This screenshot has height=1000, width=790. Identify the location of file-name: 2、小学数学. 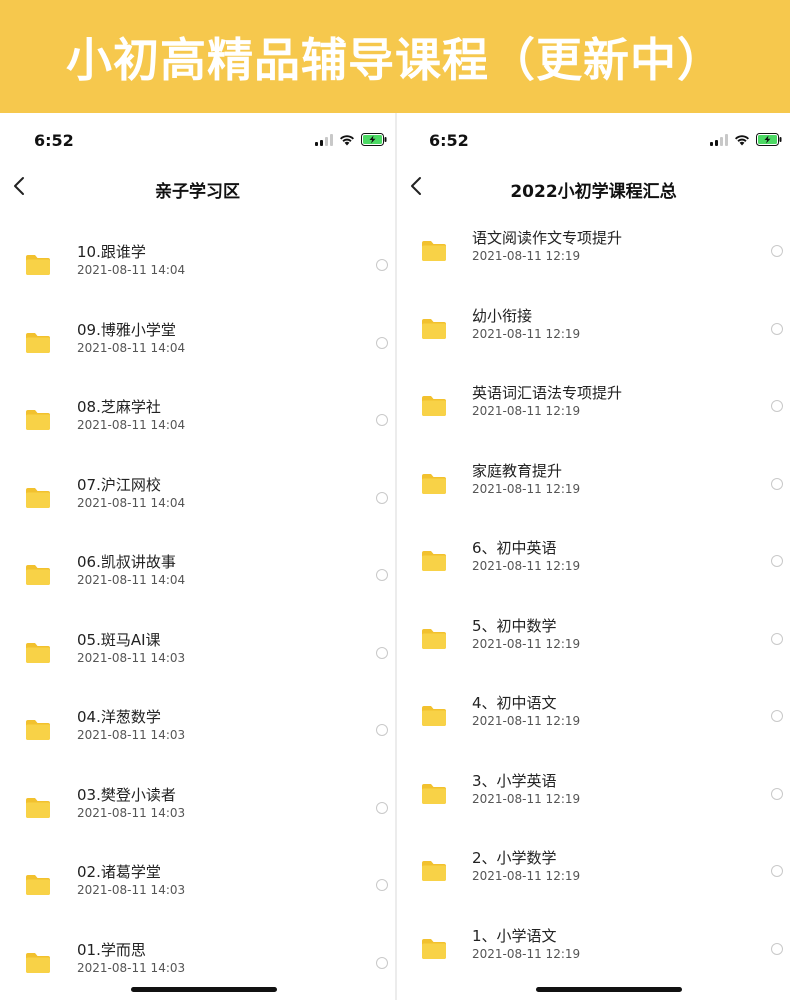
(514, 858).